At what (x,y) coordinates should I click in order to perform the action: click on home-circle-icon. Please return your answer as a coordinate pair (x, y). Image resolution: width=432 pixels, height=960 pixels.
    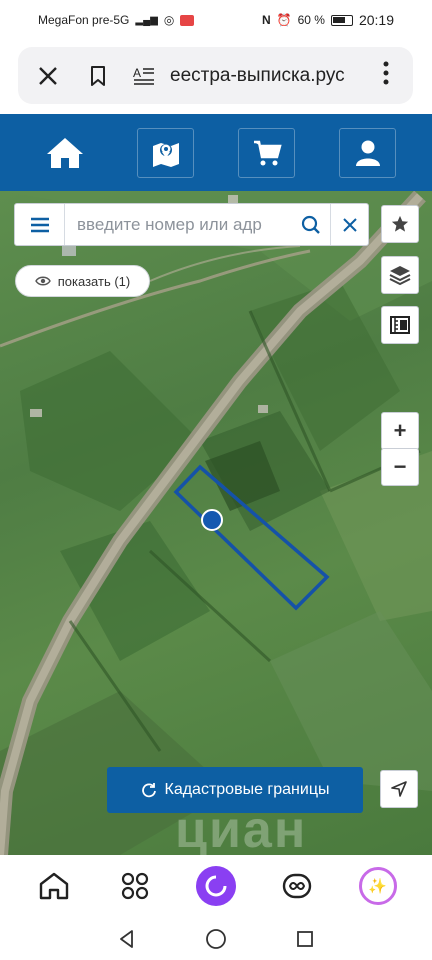
    Looking at the image, I should click on (216, 939).